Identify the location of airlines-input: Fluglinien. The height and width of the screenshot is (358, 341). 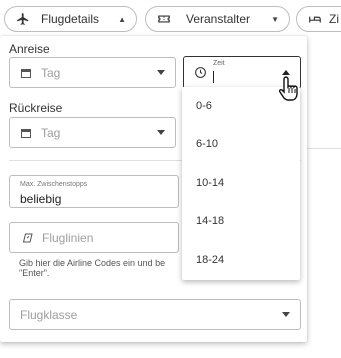
(94, 237).